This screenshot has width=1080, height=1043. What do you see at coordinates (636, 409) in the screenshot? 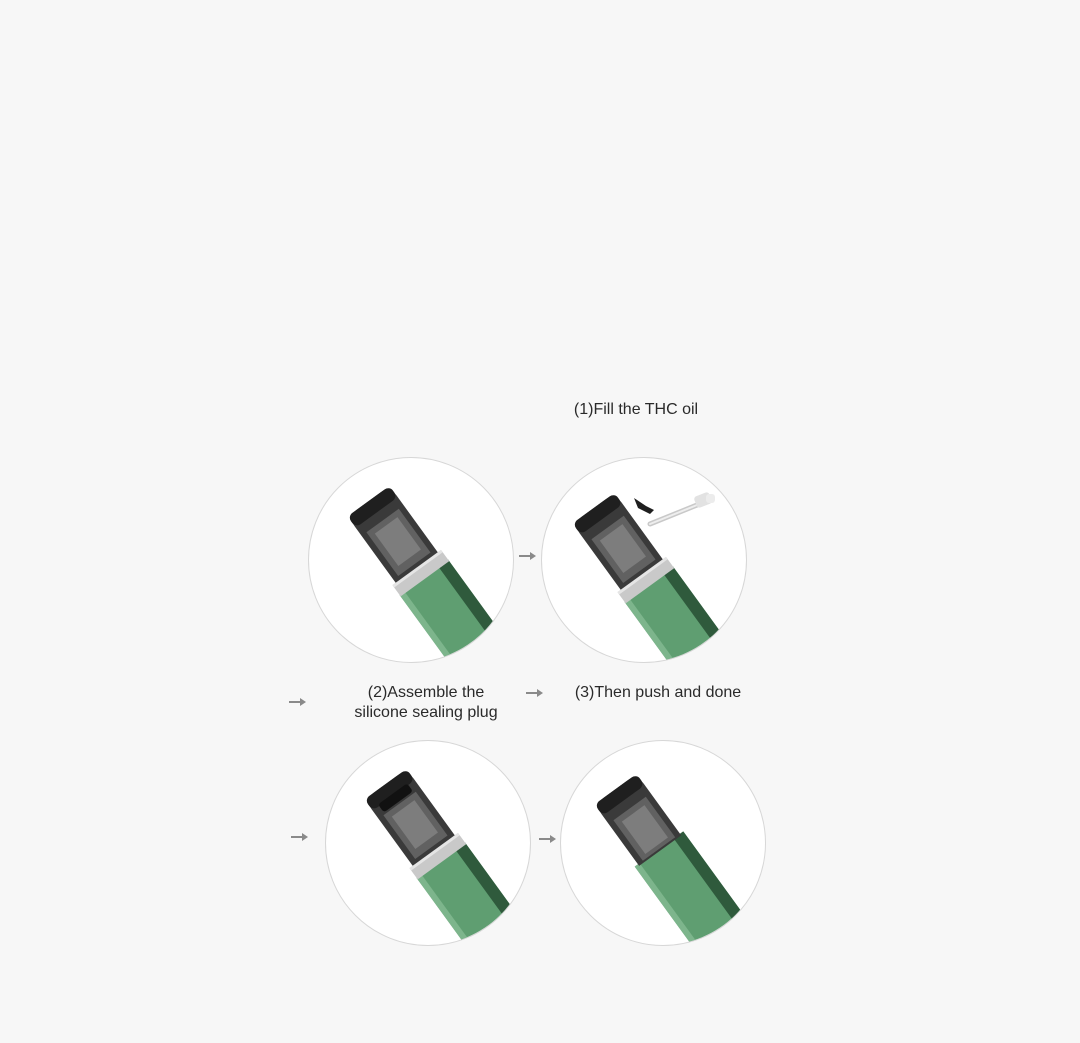
I see `step-1-label: (1)Fill the THC oil` at bounding box center [636, 409].